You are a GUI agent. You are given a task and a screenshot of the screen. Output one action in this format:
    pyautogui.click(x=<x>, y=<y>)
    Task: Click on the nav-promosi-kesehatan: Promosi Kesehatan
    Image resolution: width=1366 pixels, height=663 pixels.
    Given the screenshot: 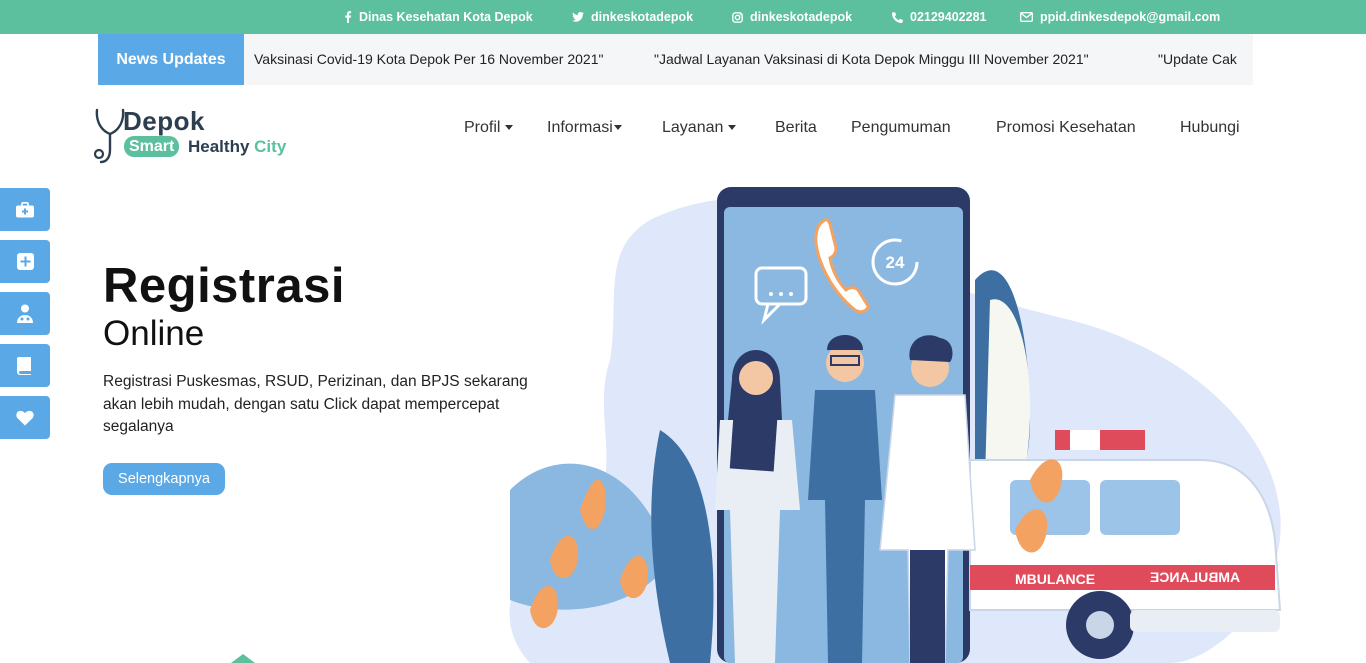 What is the action you would take?
    pyautogui.click(x=1066, y=128)
    